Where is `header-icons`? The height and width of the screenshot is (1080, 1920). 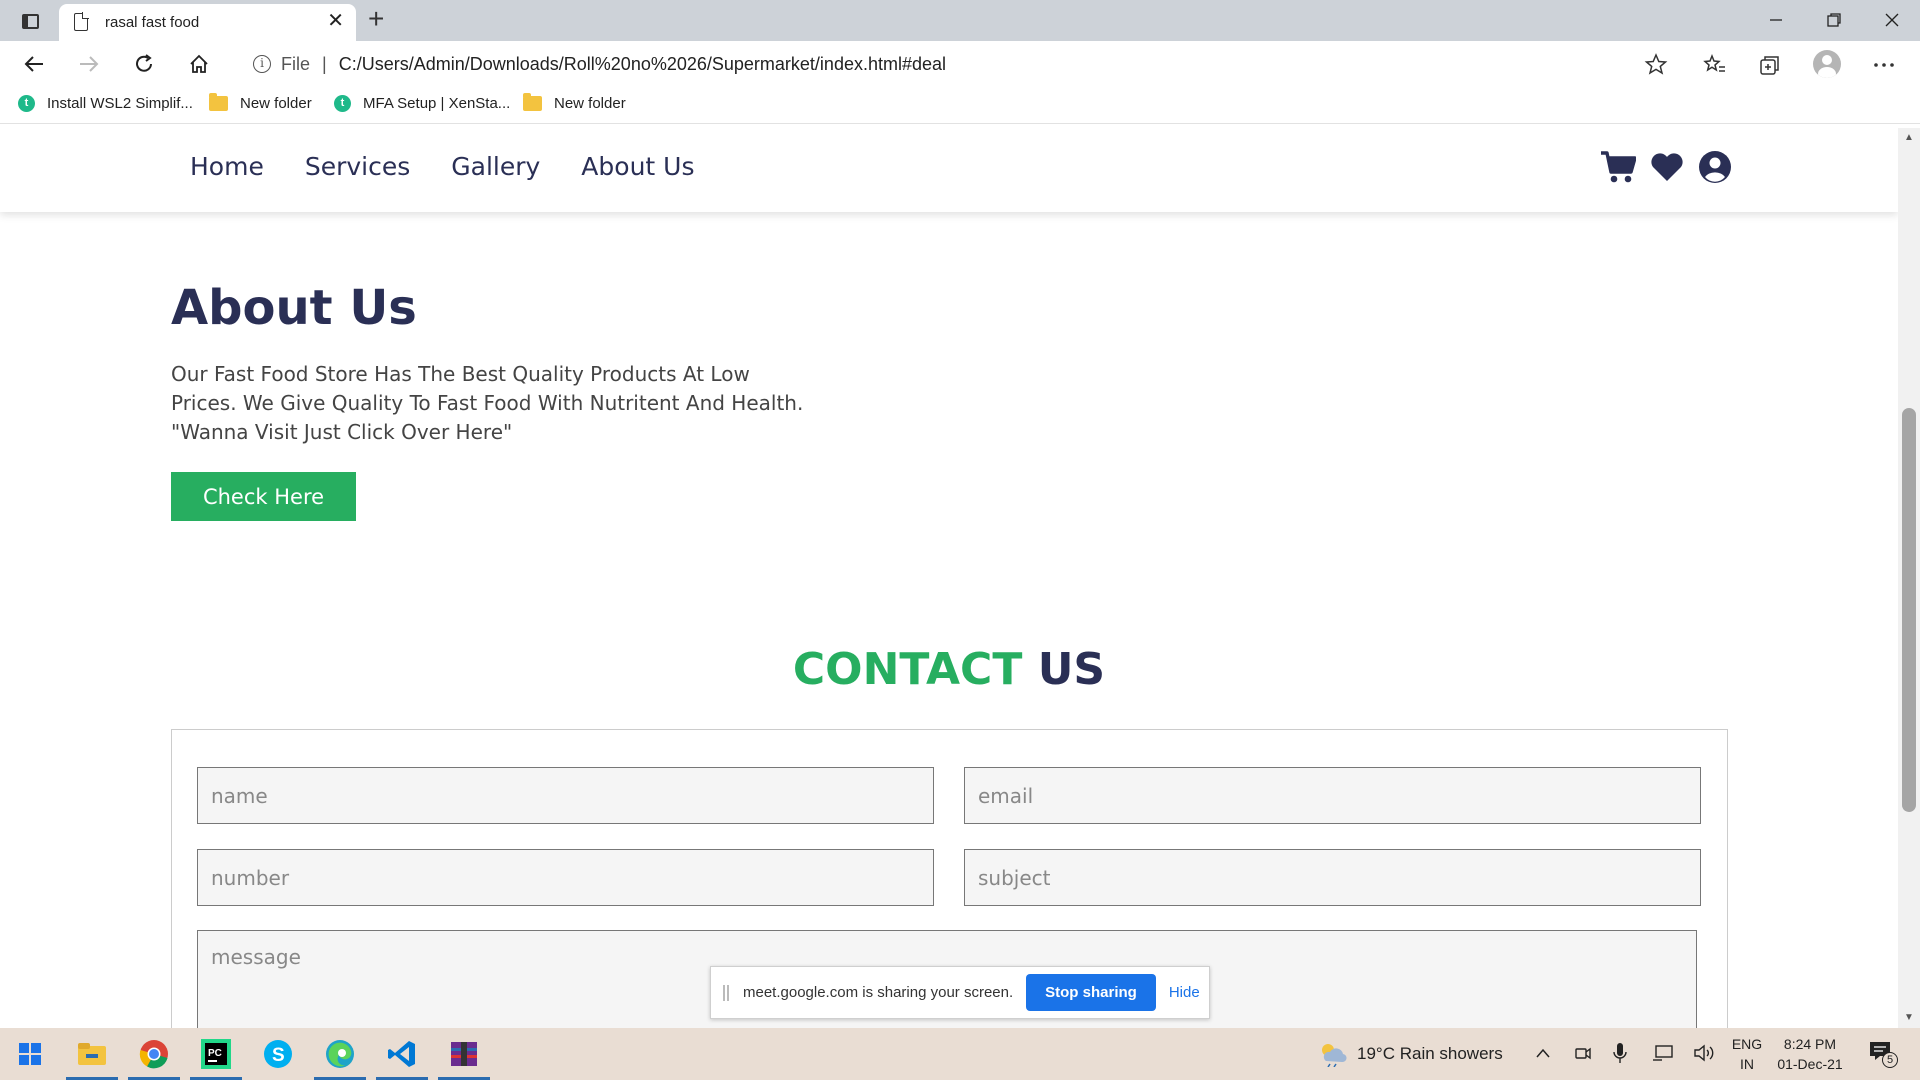 header-icons is located at coordinates (1666, 167).